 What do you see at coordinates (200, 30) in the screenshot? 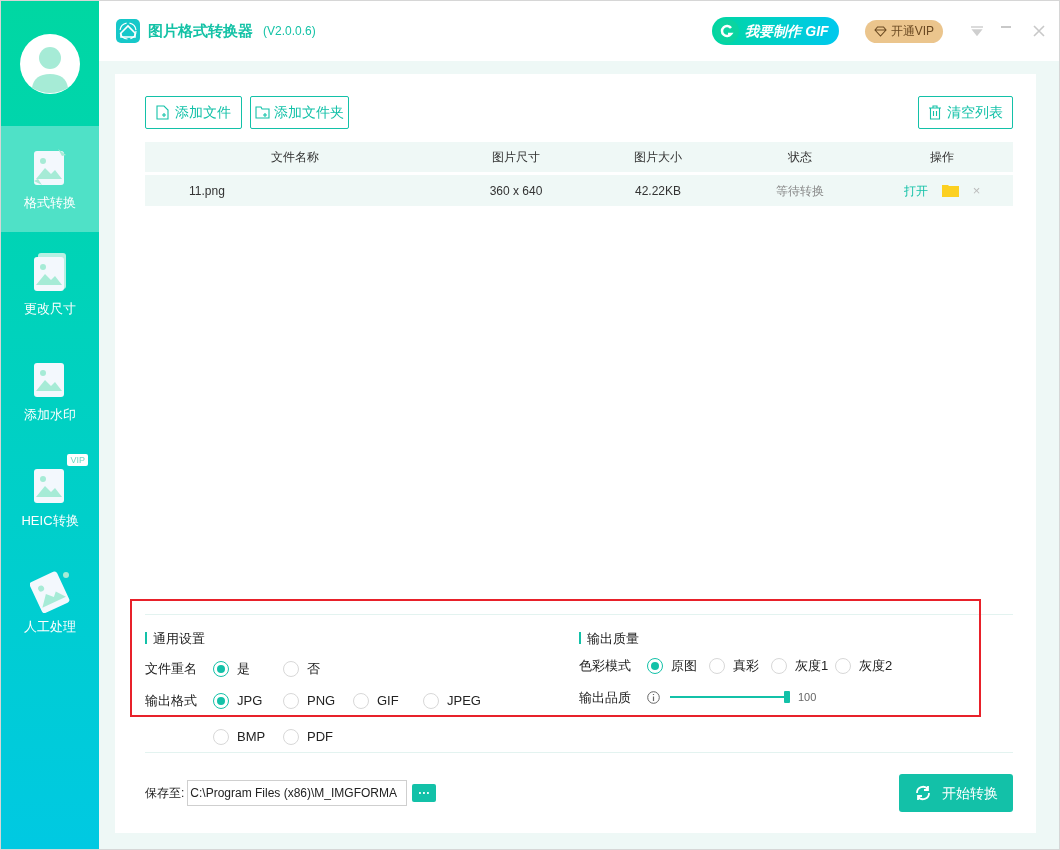
I see `window-title: 图片格式转换器` at bounding box center [200, 30].